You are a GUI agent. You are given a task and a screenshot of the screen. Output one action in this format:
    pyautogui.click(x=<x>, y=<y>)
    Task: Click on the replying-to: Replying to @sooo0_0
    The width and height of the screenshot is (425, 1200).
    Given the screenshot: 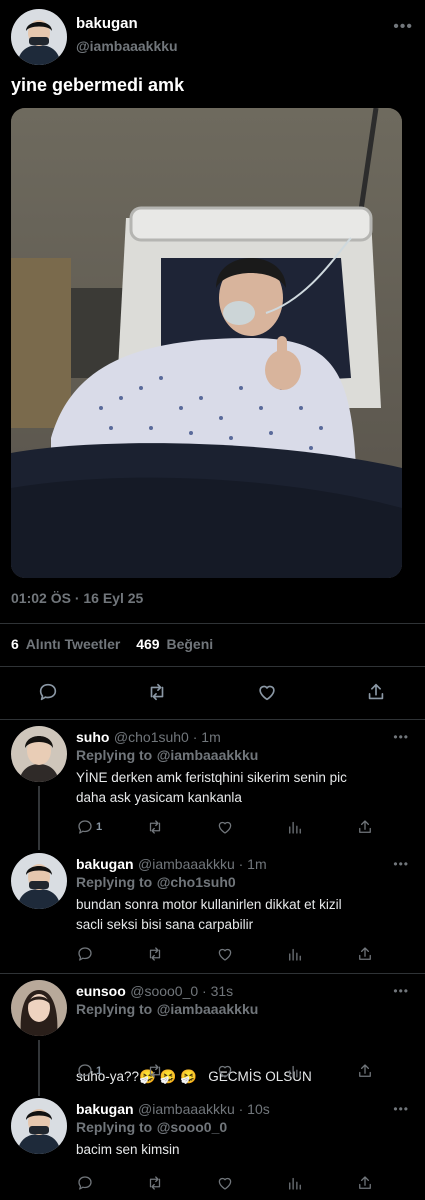 What is the action you would take?
    pyautogui.click(x=151, y=1128)
    